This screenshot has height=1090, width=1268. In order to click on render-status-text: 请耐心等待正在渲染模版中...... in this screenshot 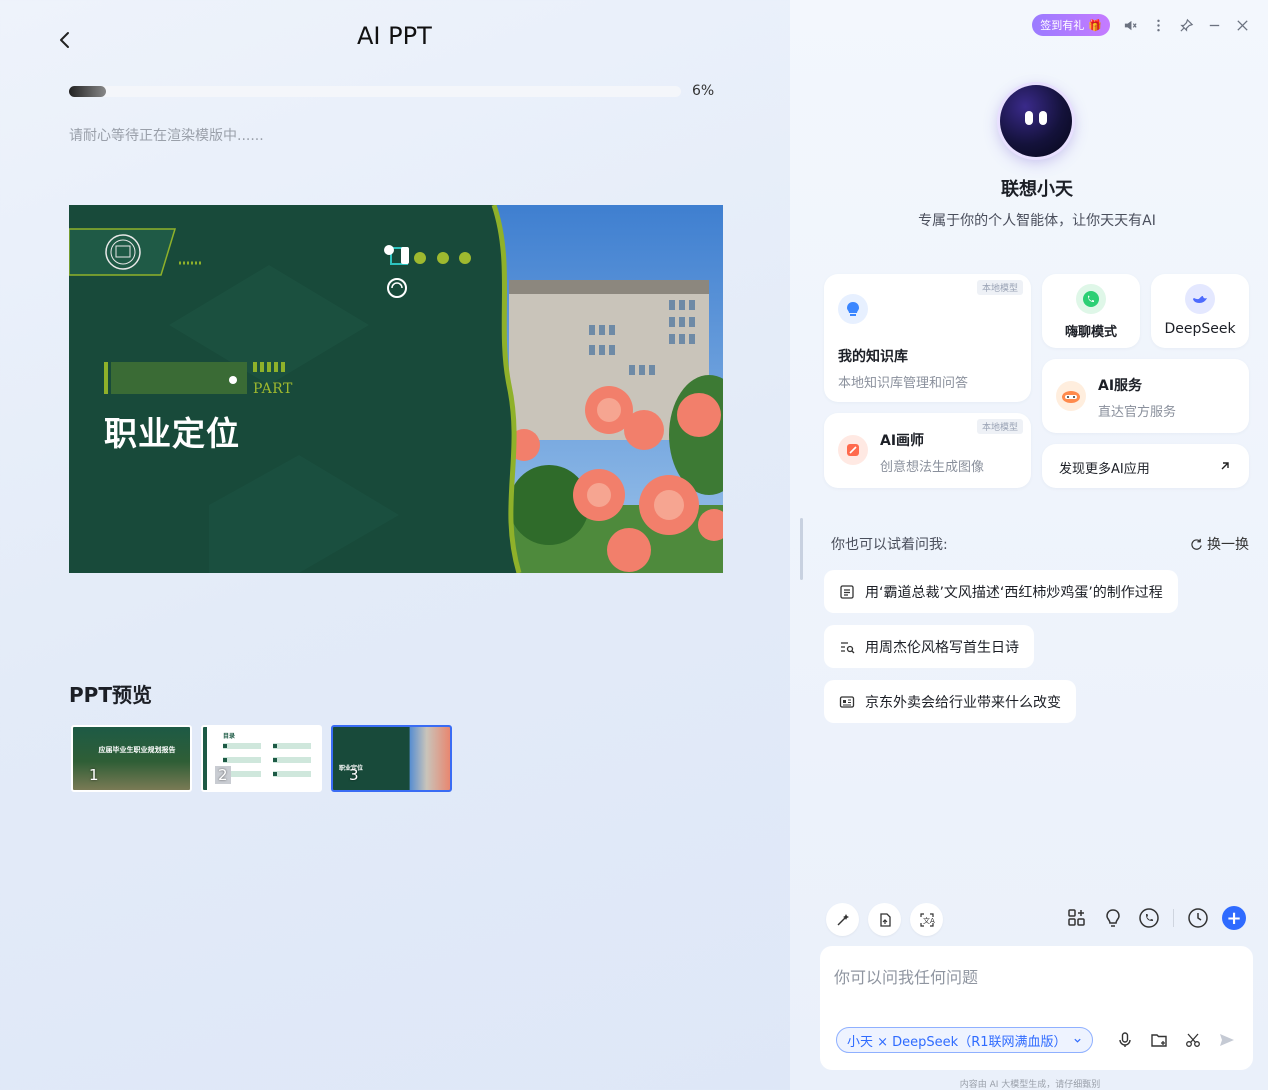, I will do `click(166, 136)`.